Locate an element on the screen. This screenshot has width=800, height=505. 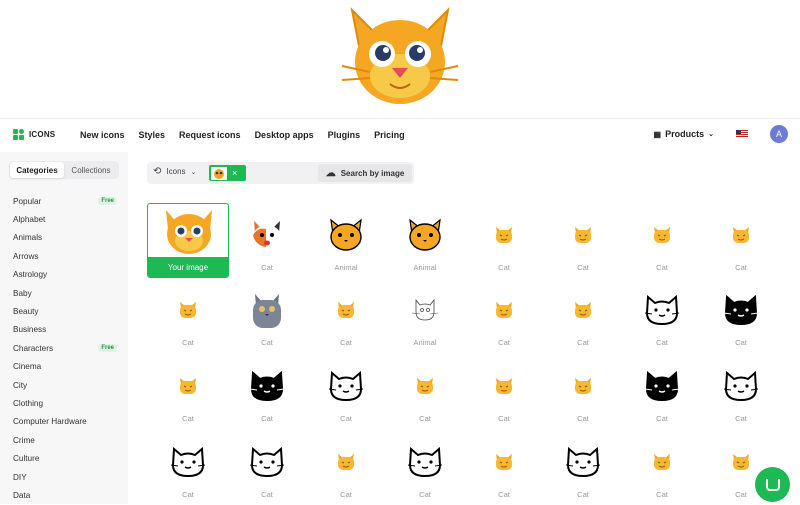
sidebar-item-characters: Characters Free is located at coordinates (65, 348).